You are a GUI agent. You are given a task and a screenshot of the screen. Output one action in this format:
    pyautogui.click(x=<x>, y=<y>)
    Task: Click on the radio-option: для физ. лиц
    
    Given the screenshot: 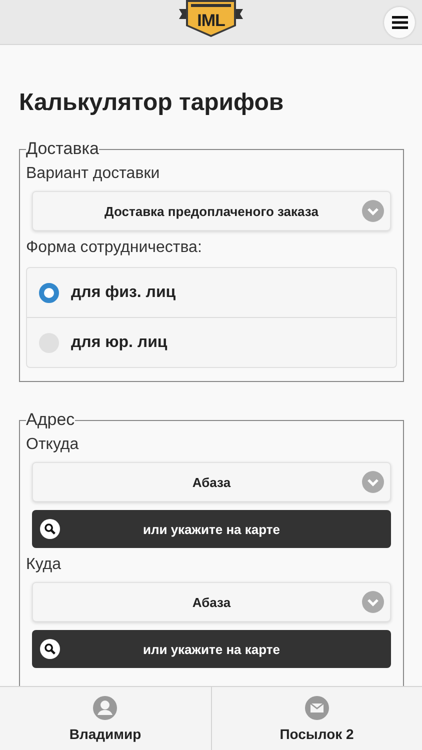 What is the action you would take?
    pyautogui.click(x=211, y=292)
    